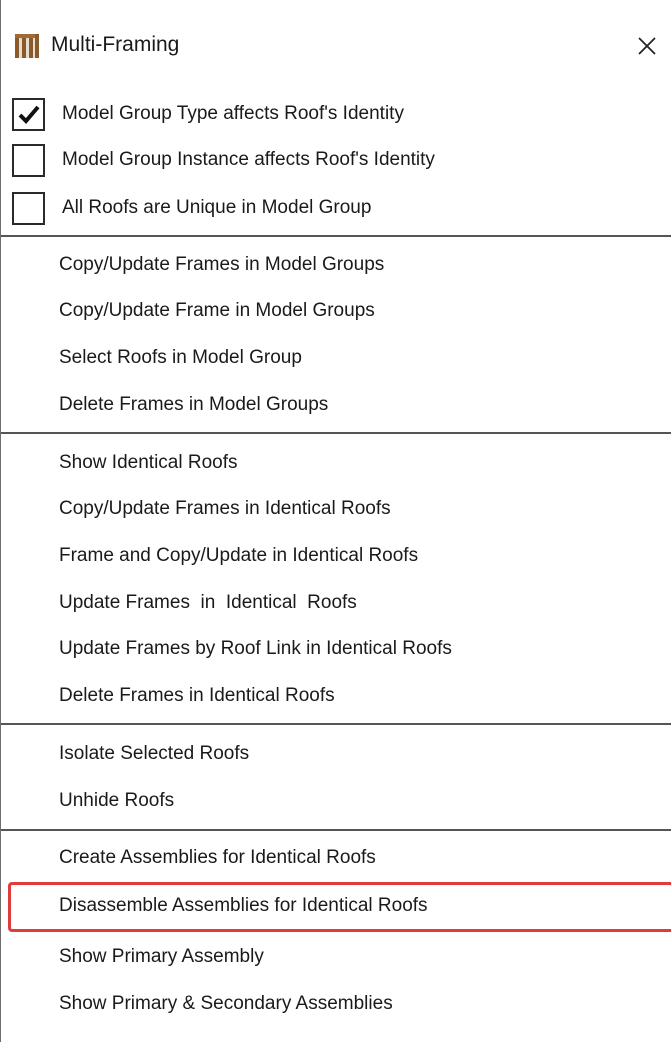 The image size is (671, 1042). What do you see at coordinates (239, 555) in the screenshot?
I see `menu-item-label: Frame and Copy/Update in Identical Roofs` at bounding box center [239, 555].